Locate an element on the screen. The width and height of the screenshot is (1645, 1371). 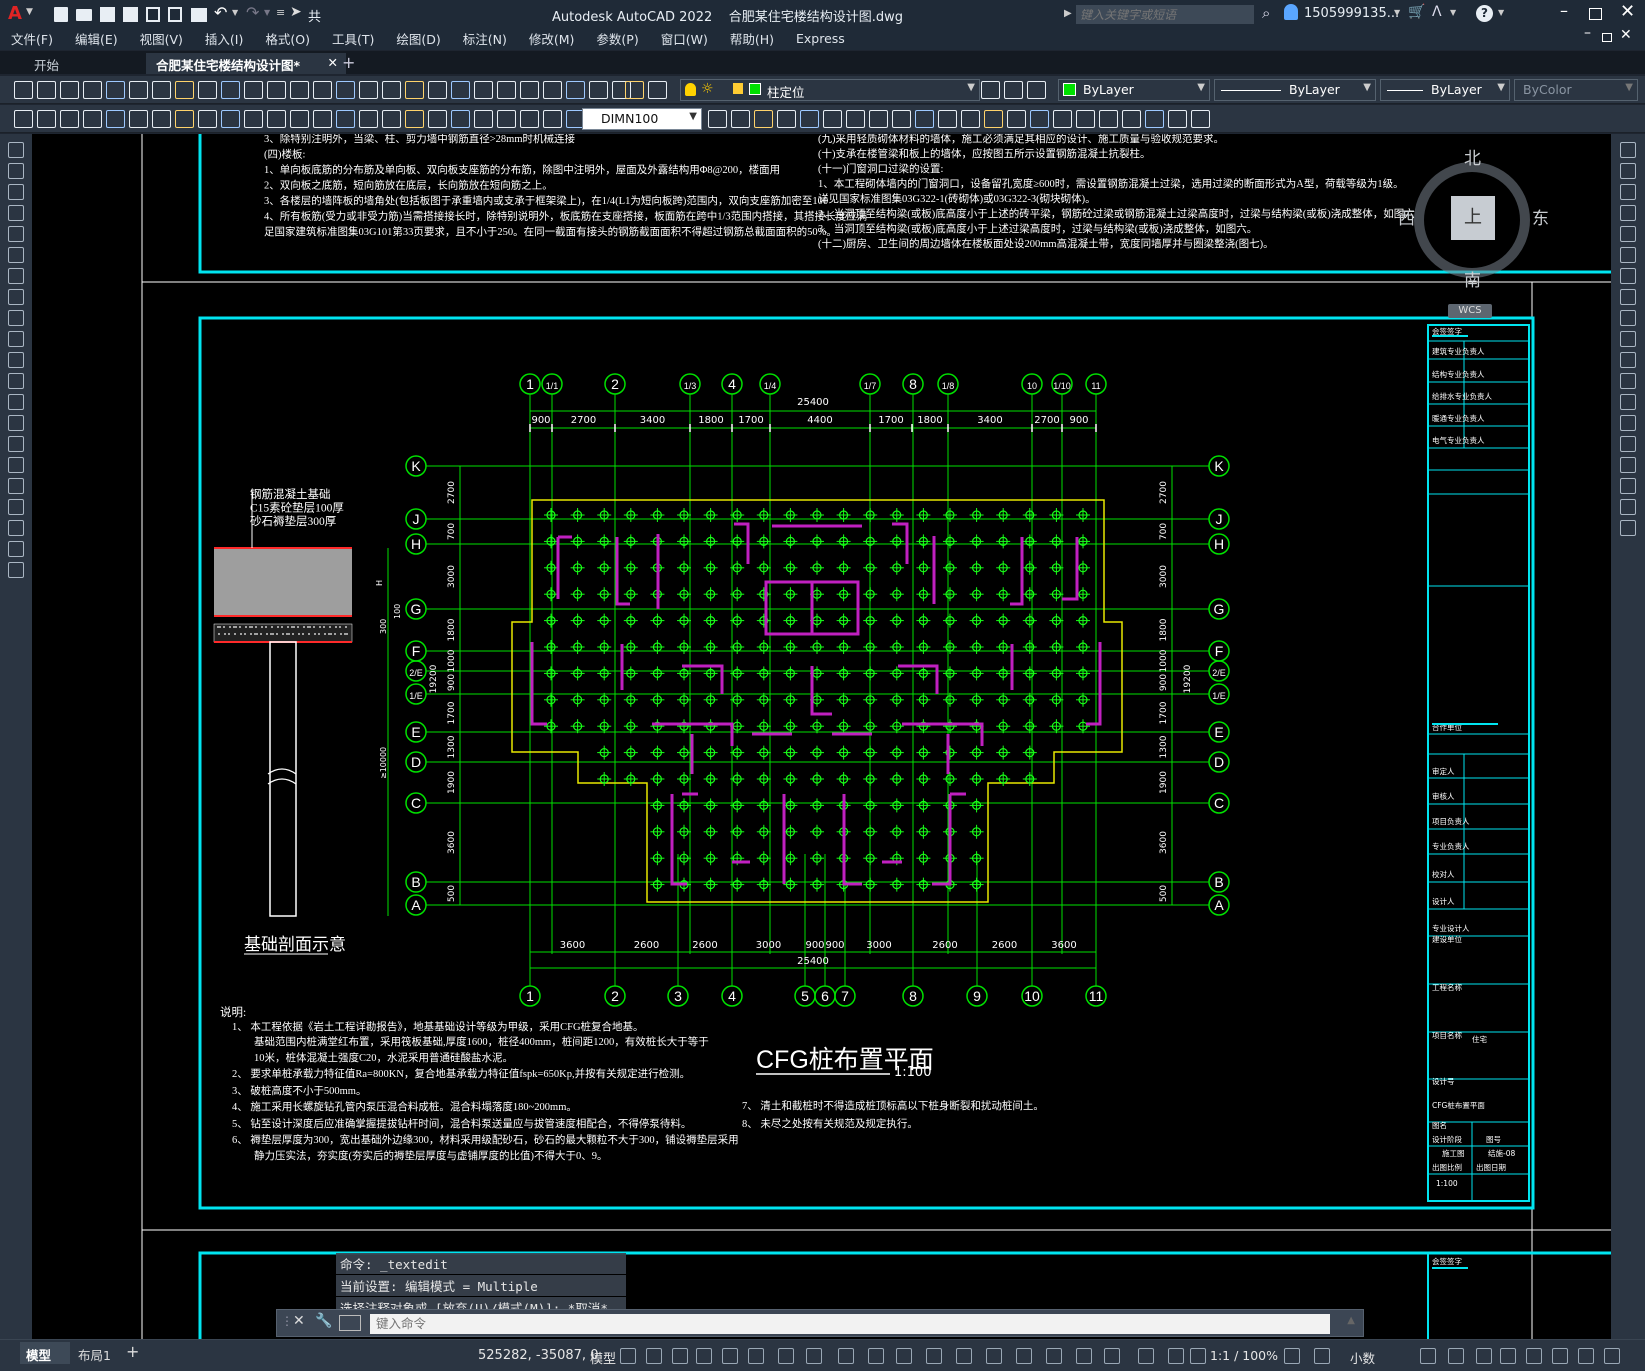
undo-dropdown-icon: ▼ is located at coordinates (235, 12).